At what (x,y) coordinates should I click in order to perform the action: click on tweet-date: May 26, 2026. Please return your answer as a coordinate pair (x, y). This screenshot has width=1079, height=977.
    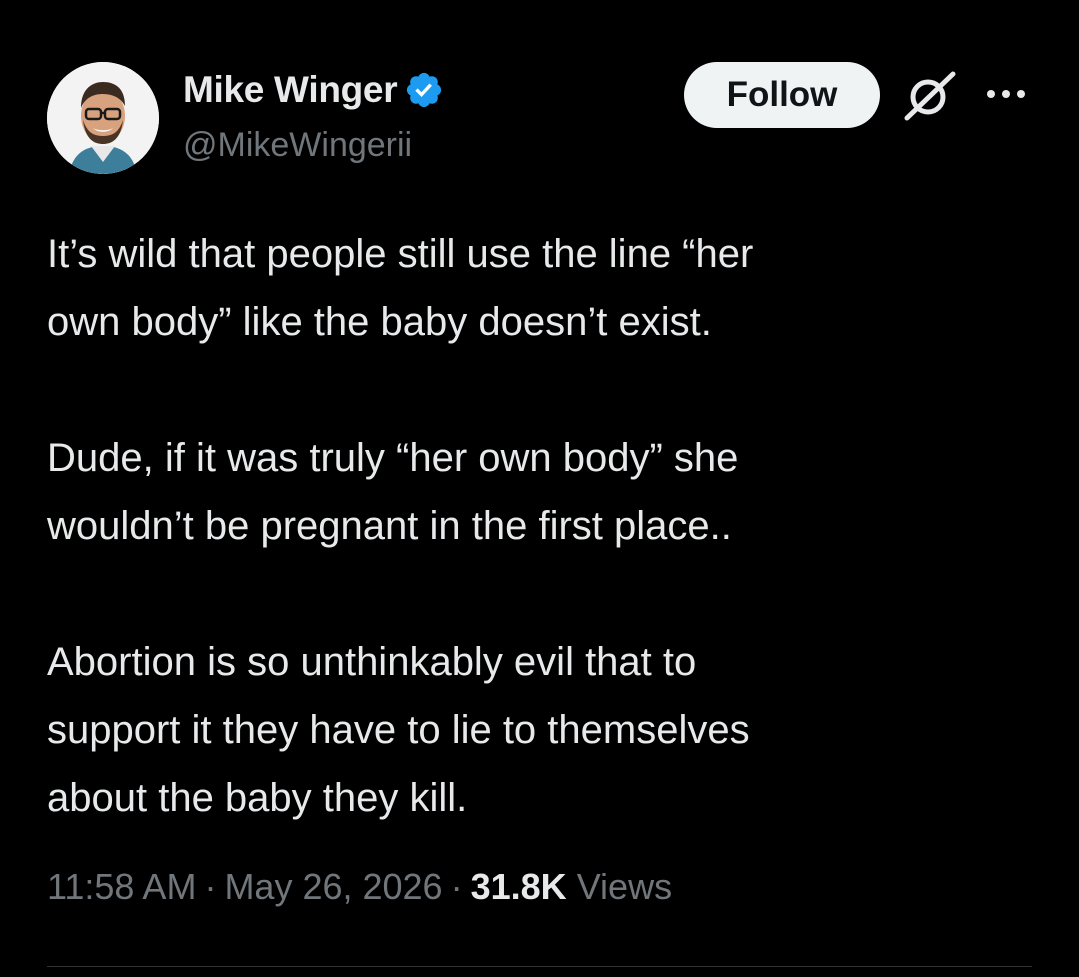
    Looking at the image, I should click on (333, 886).